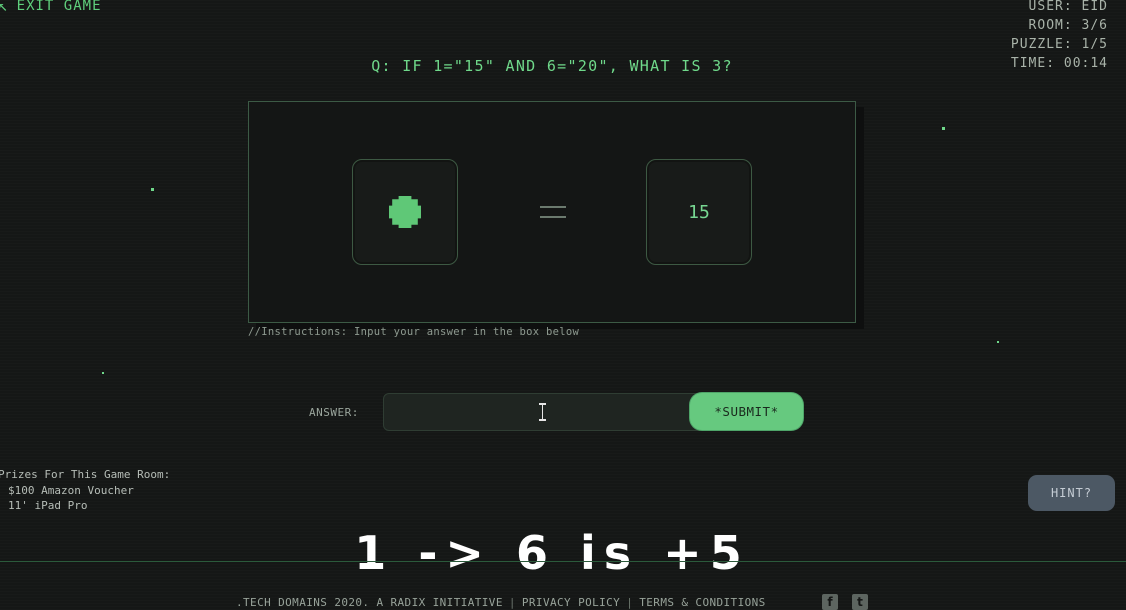  What do you see at coordinates (571, 602) in the screenshot?
I see `privacy-policy-link: PRIVACY POLICY` at bounding box center [571, 602].